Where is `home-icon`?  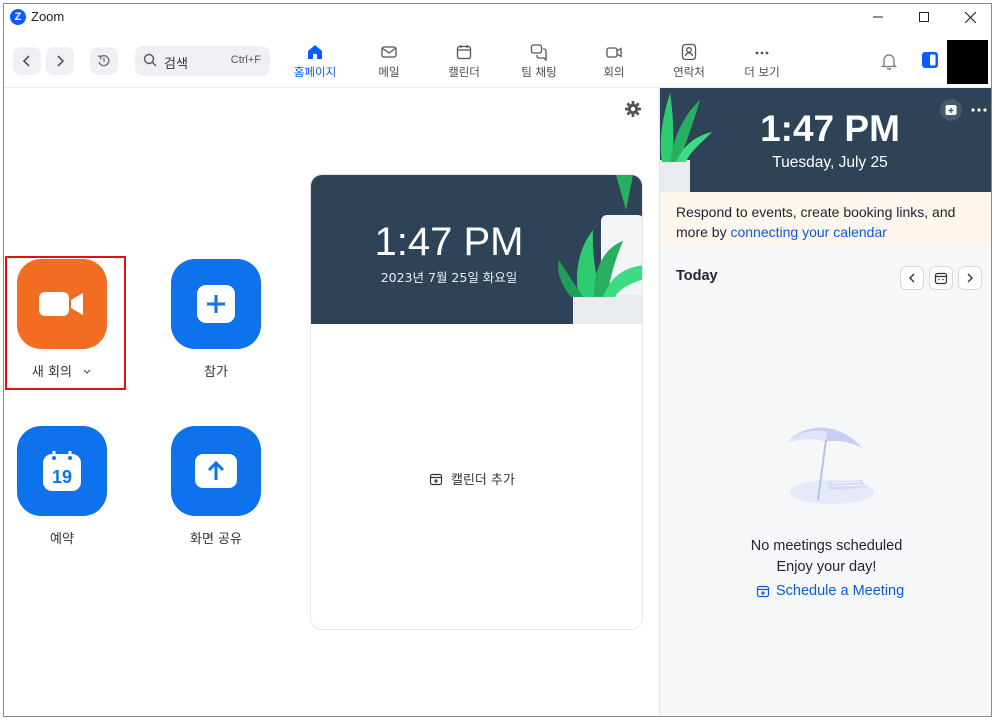 home-icon is located at coordinates (315, 52).